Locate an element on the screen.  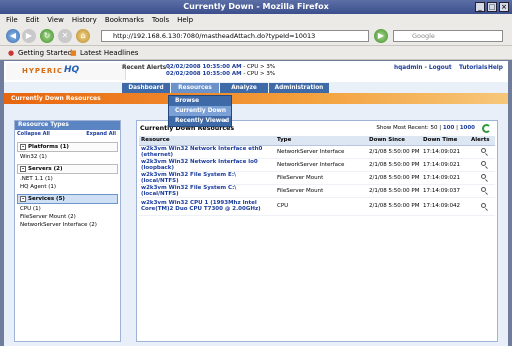
servers-section: - Servers (2) is located at coordinates (67, 169).